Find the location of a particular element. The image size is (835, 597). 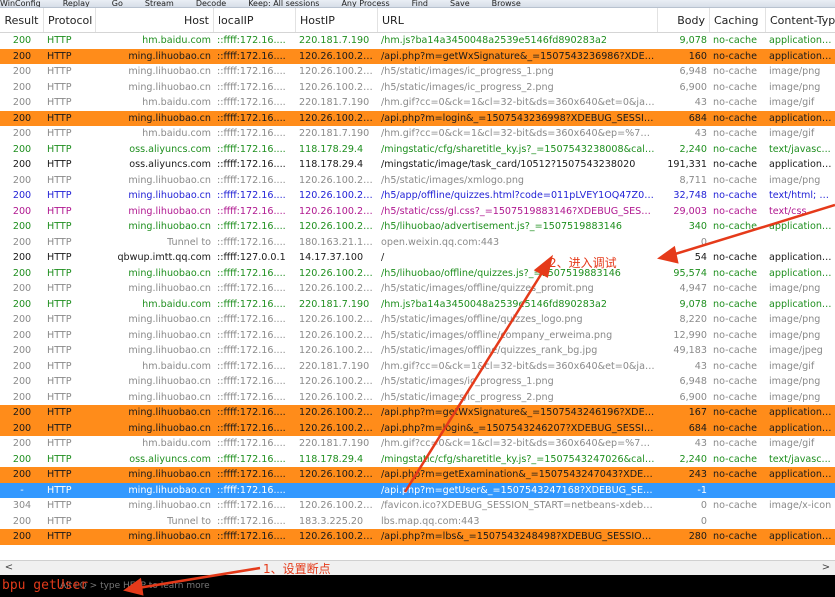

cell-localip: ::ffff:127.0.0.1 is located at coordinates (251, 257).